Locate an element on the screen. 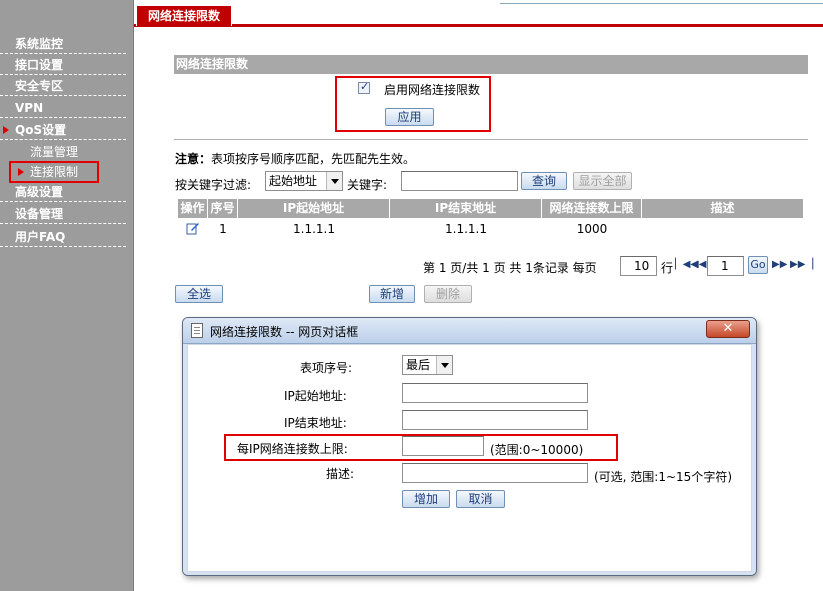 The image size is (823, 591). go-button: Go is located at coordinates (758, 265).